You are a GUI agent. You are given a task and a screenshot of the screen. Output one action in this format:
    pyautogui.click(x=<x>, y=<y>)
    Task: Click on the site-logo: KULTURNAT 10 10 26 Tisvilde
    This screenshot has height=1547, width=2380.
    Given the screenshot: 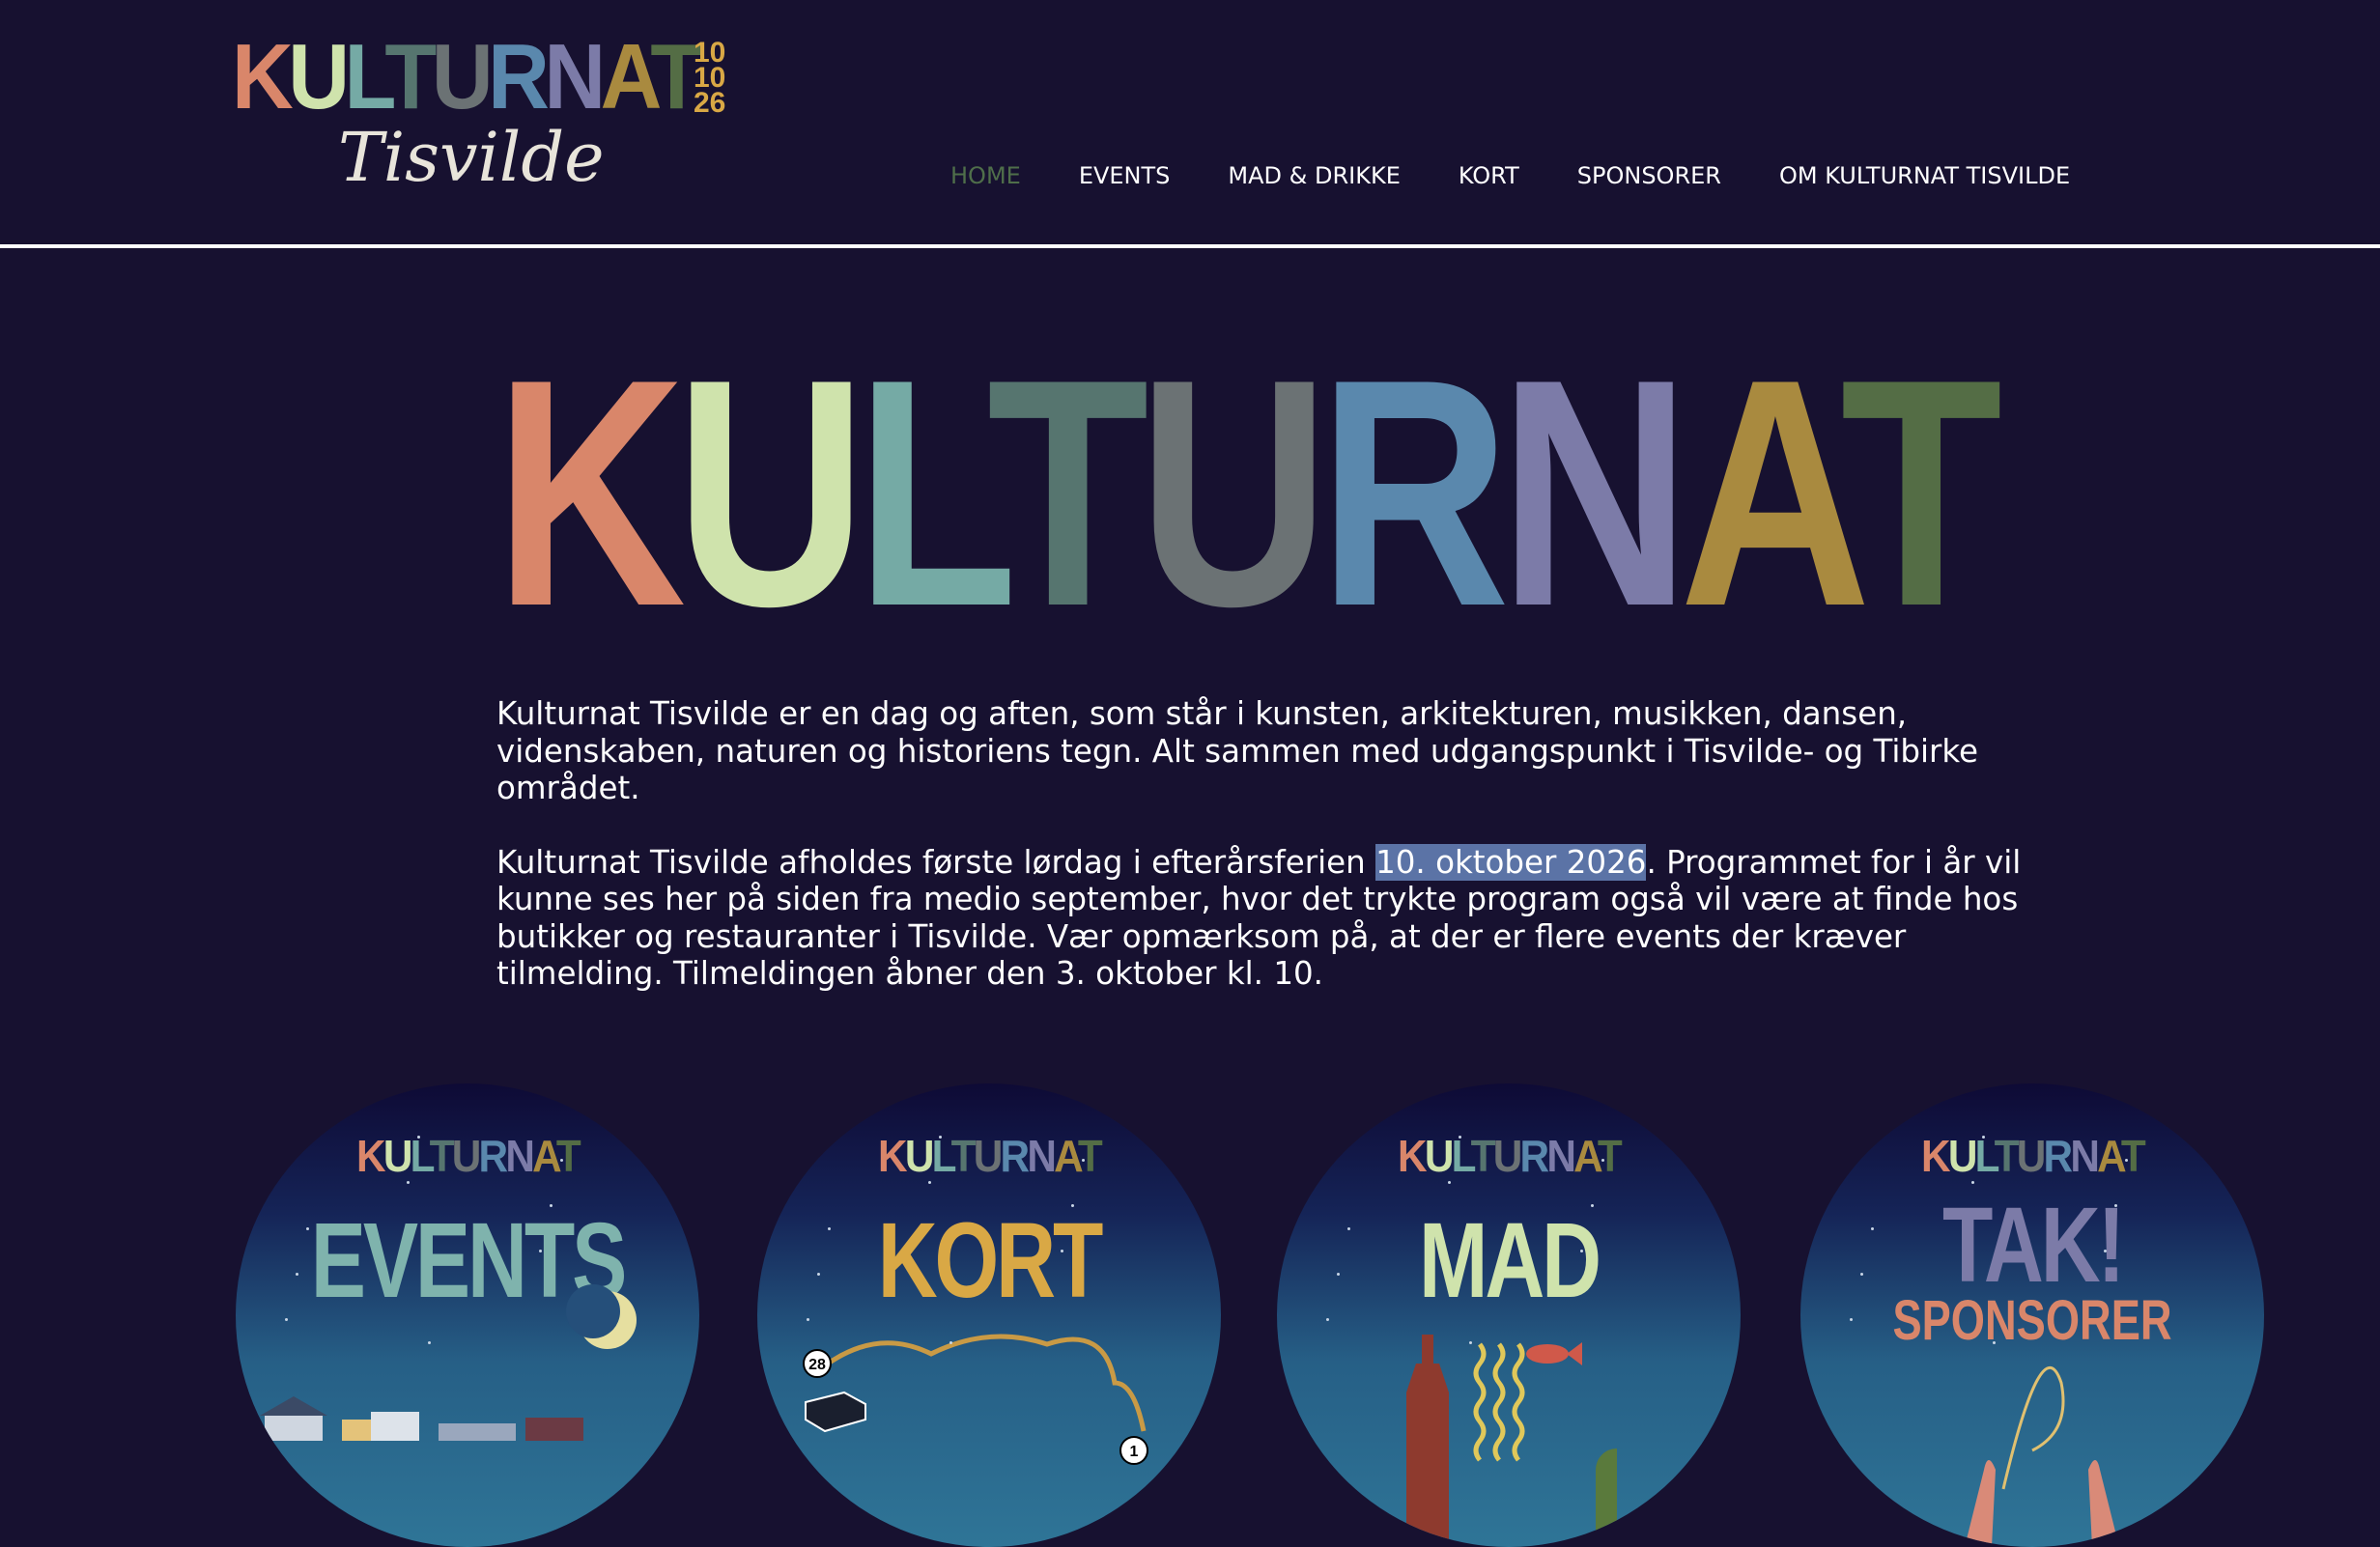 What is the action you would take?
    pyautogui.click(x=483, y=116)
    